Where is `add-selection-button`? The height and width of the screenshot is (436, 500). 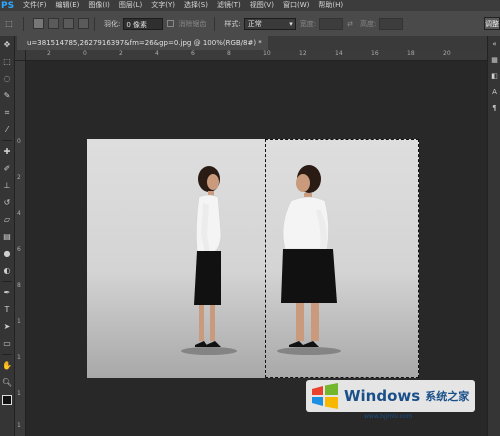
add-selection-button is located at coordinates (53, 23).